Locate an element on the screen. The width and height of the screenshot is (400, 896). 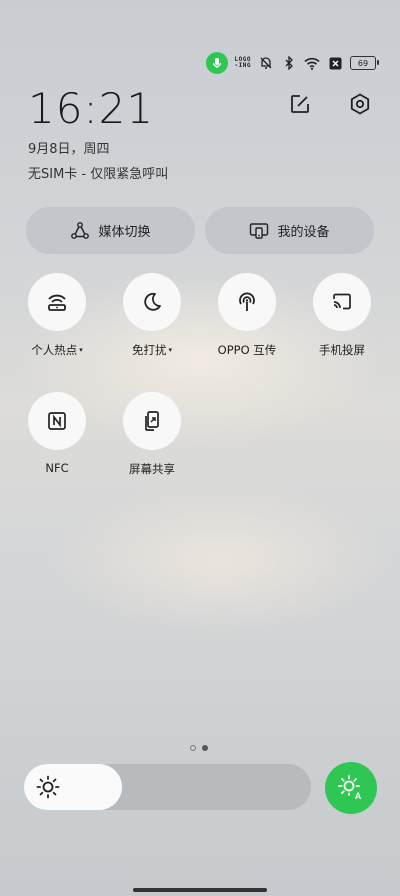
do-not-disturb-label: 免打扰 is located at coordinates (149, 350).